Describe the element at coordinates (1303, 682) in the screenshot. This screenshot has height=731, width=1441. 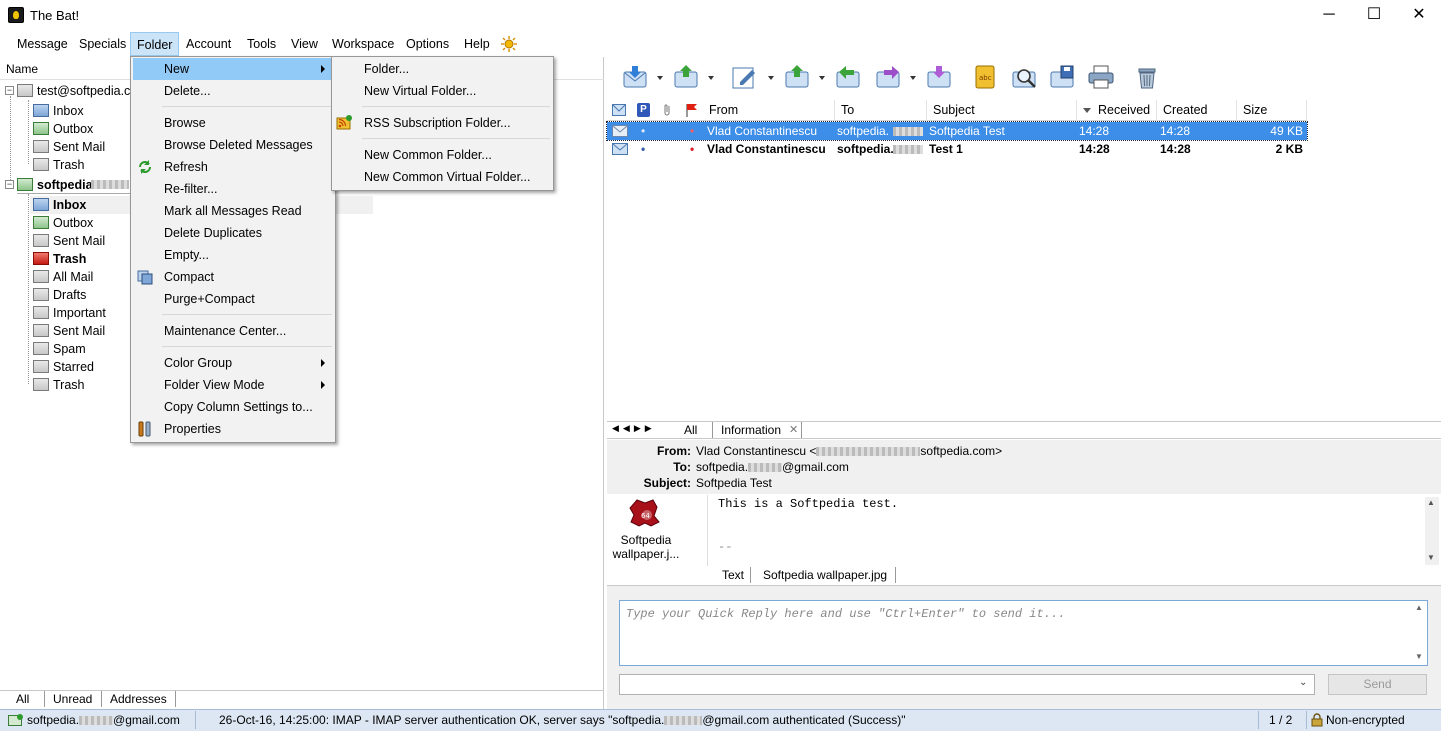
I see `chevron-down-icon: ⌄` at that location.